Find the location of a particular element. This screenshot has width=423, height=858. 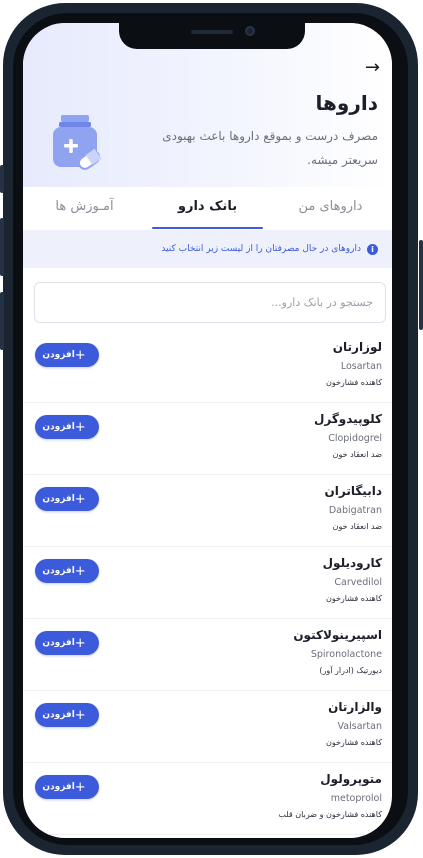

drug-name: دابیگاتران is located at coordinates (353, 491).